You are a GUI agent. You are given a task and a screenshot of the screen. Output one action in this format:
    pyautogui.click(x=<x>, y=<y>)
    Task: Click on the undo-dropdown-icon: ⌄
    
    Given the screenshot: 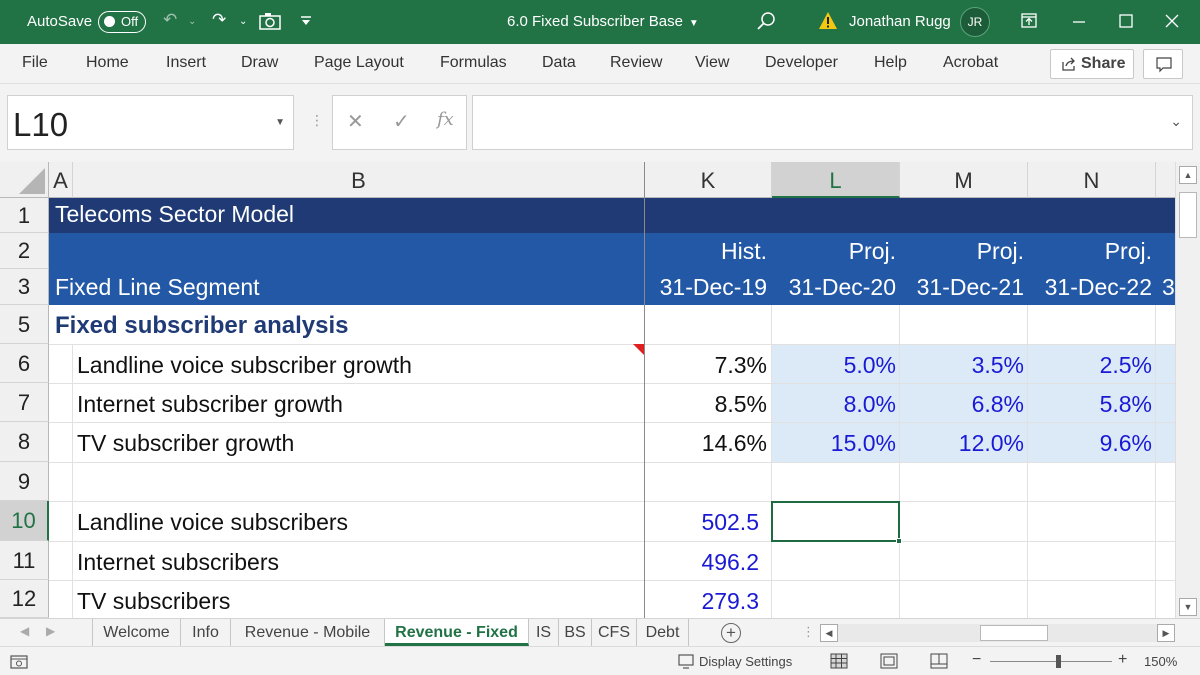 What is the action you would take?
    pyautogui.click(x=192, y=21)
    